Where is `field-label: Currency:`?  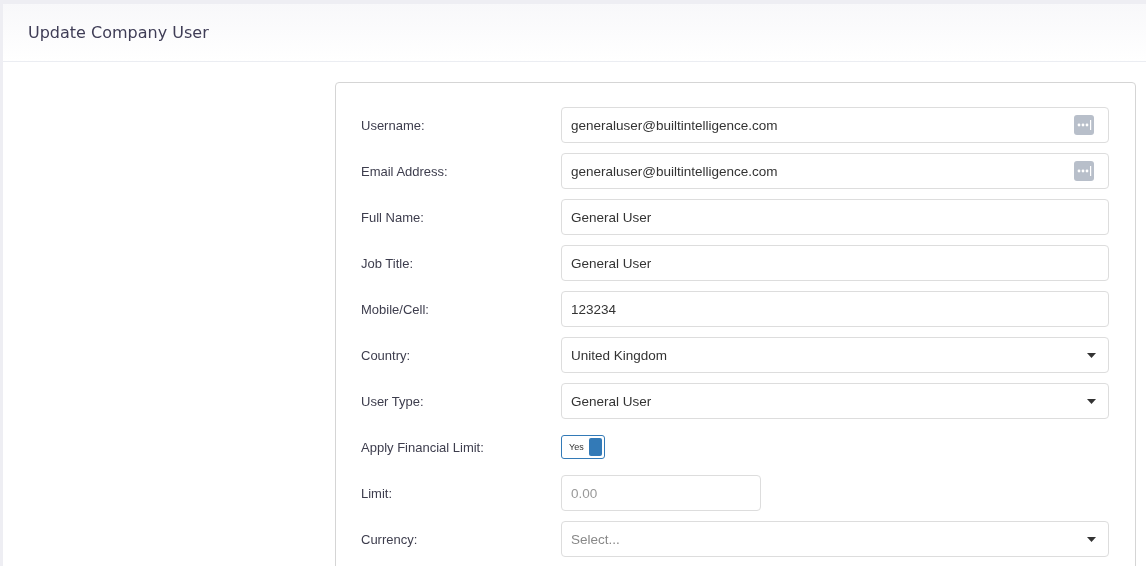
field-label: Currency: is located at coordinates (390, 539).